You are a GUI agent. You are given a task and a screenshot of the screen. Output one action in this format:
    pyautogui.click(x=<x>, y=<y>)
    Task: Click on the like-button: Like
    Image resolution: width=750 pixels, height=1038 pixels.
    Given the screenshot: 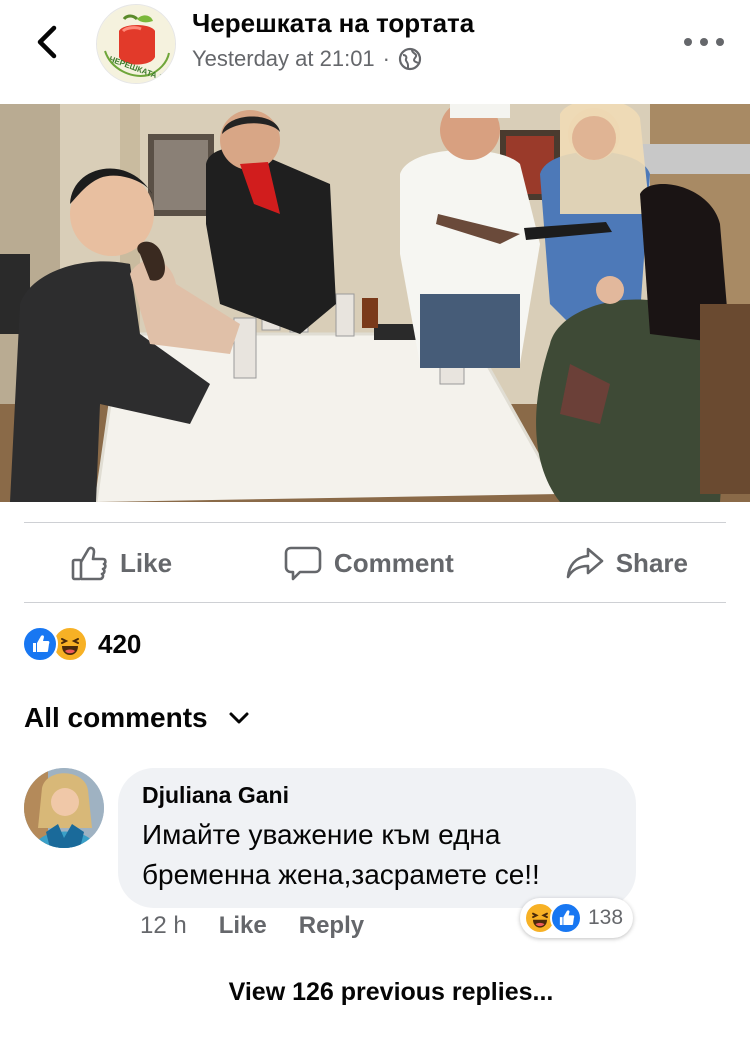 What is the action you would take?
    pyautogui.click(x=121, y=563)
    